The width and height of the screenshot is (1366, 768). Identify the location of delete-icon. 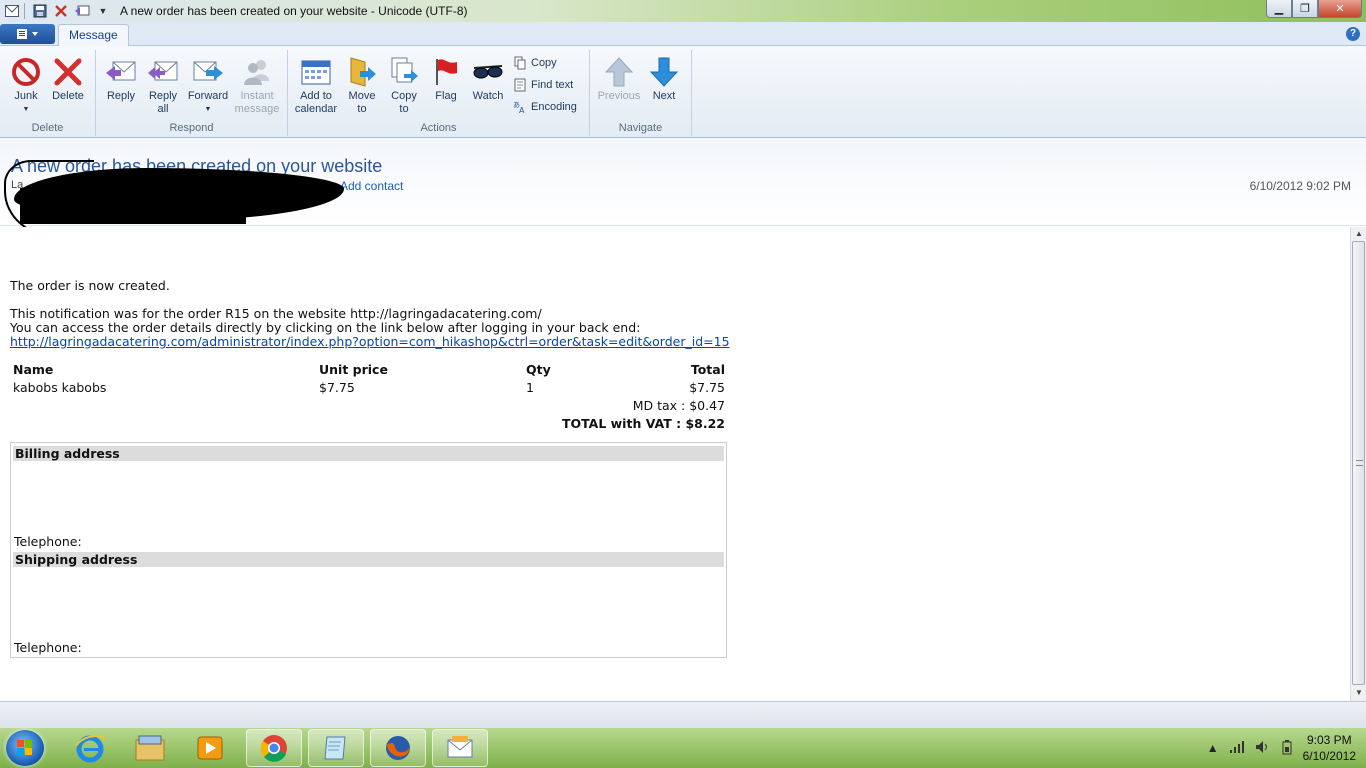
(61, 11).